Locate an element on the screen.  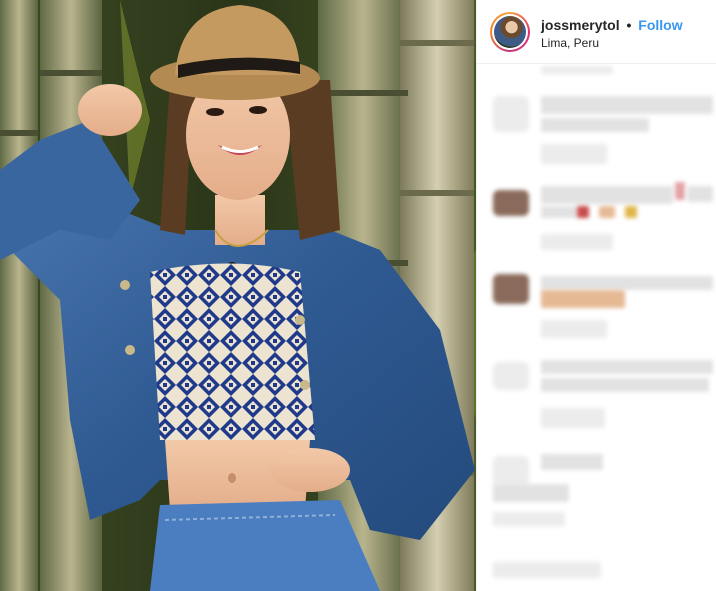
avatar-photo is located at coordinates (510, 32).